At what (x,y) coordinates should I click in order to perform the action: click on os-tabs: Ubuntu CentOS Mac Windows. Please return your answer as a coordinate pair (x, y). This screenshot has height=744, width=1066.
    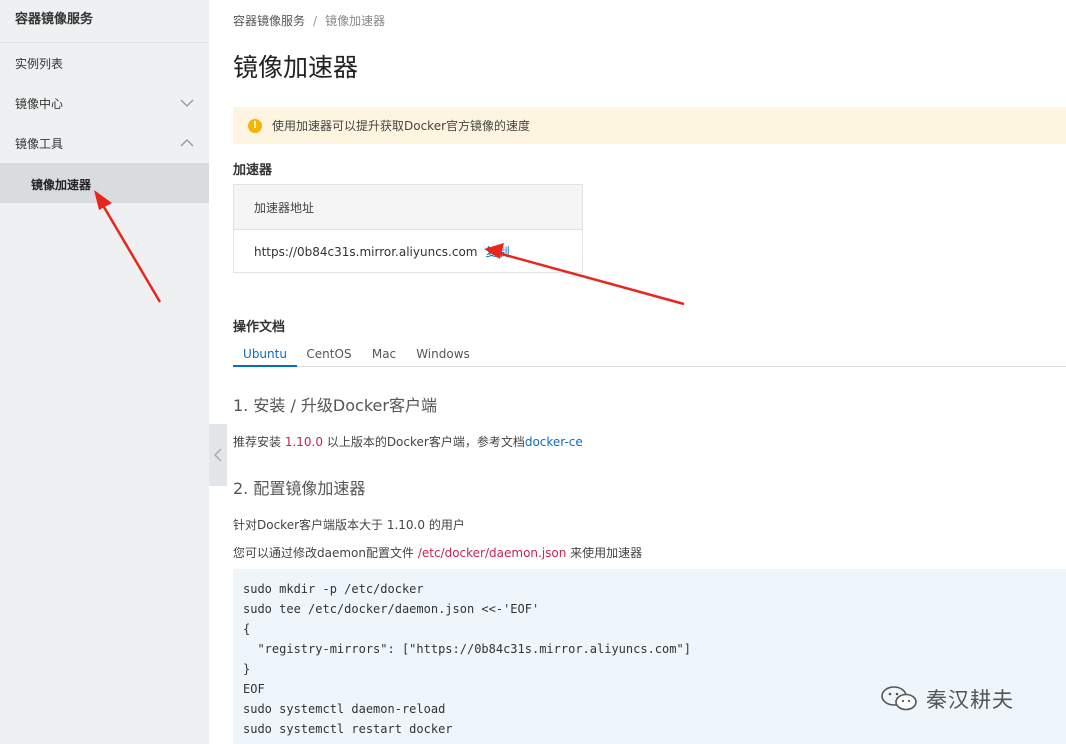
    Looking at the image, I should click on (649, 353).